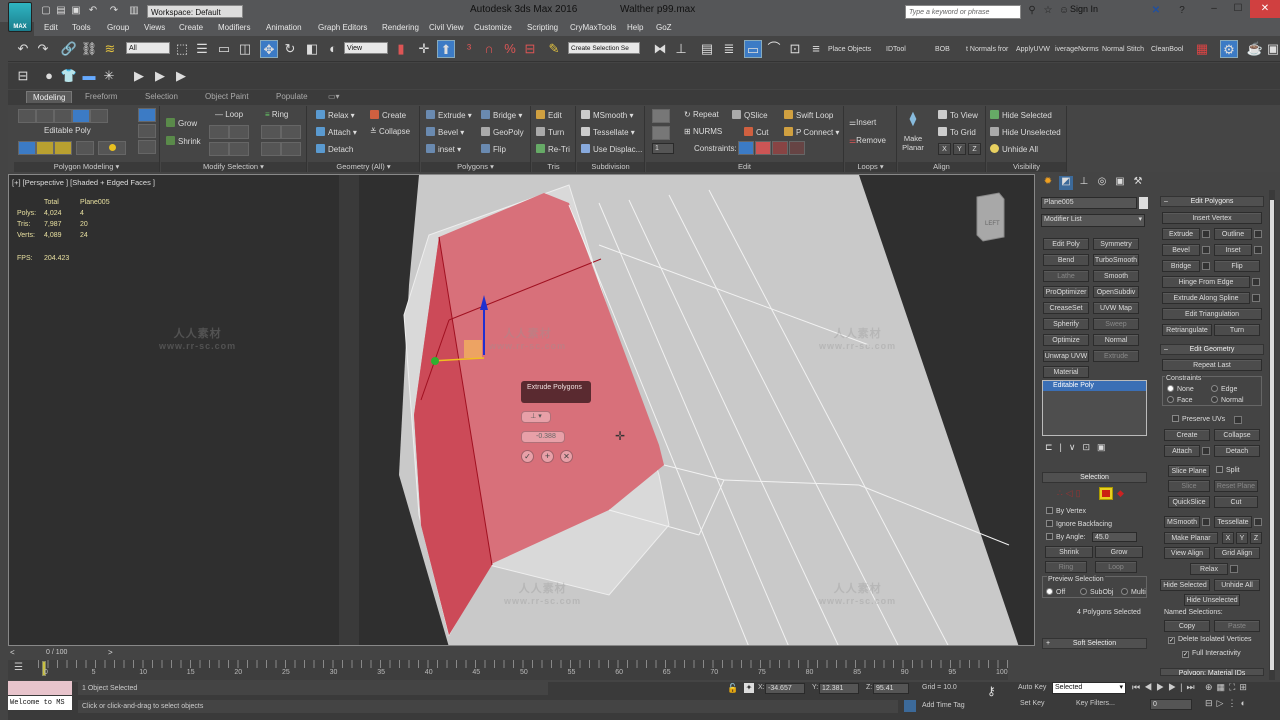 This screenshot has width=1280, height=720. I want to click on script-averagenorms: iverageNorms, so click(1077, 49).